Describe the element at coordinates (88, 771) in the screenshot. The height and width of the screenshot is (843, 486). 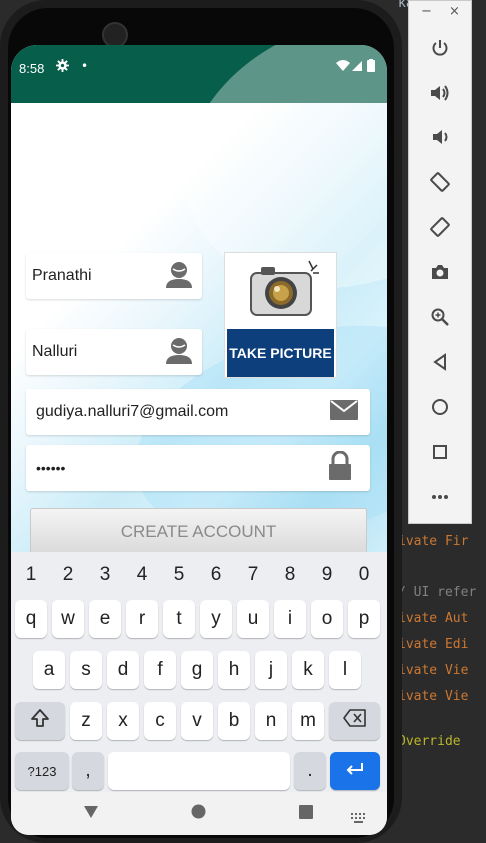
I see `comma-key: ,` at that location.